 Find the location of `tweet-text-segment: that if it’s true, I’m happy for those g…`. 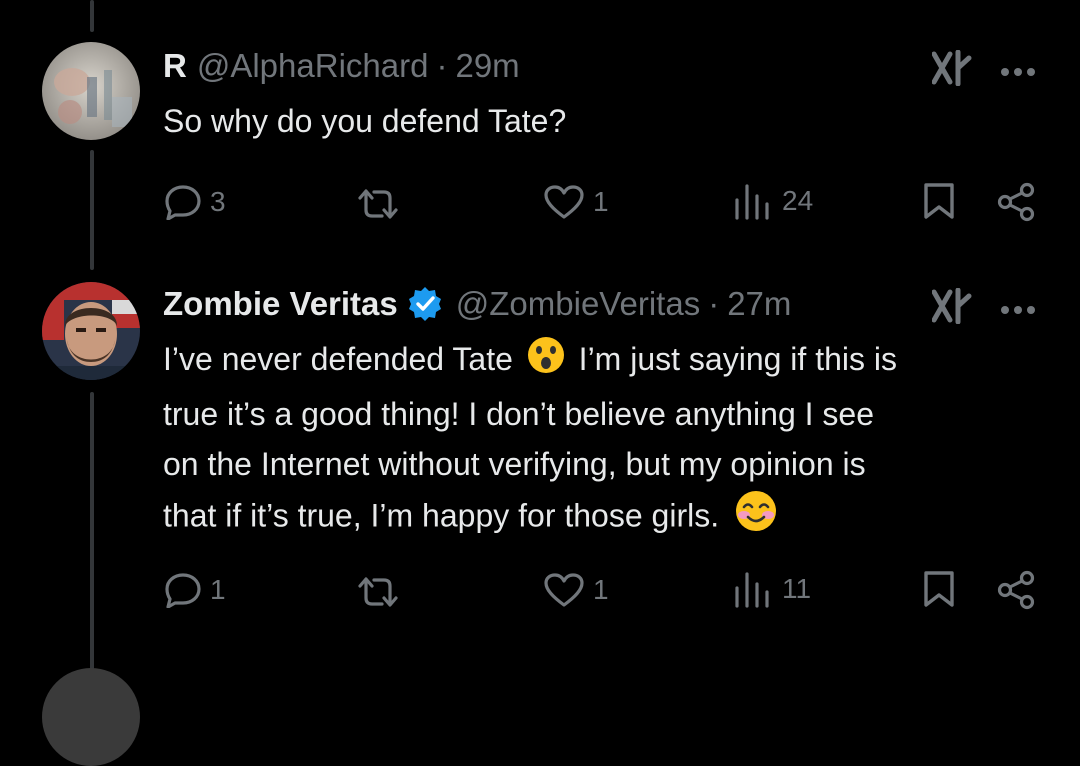

tweet-text-segment: that if it’s true, I’m happy for those g… is located at coordinates (441, 515).